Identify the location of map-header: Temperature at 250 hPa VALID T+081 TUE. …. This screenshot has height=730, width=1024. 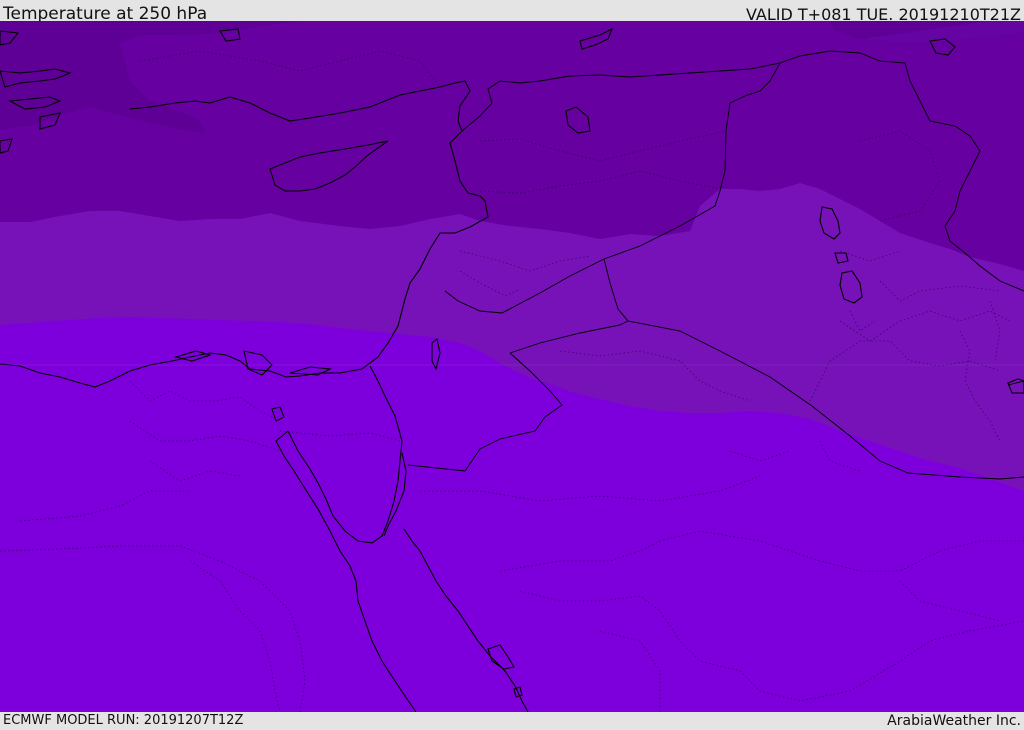
(512, 12).